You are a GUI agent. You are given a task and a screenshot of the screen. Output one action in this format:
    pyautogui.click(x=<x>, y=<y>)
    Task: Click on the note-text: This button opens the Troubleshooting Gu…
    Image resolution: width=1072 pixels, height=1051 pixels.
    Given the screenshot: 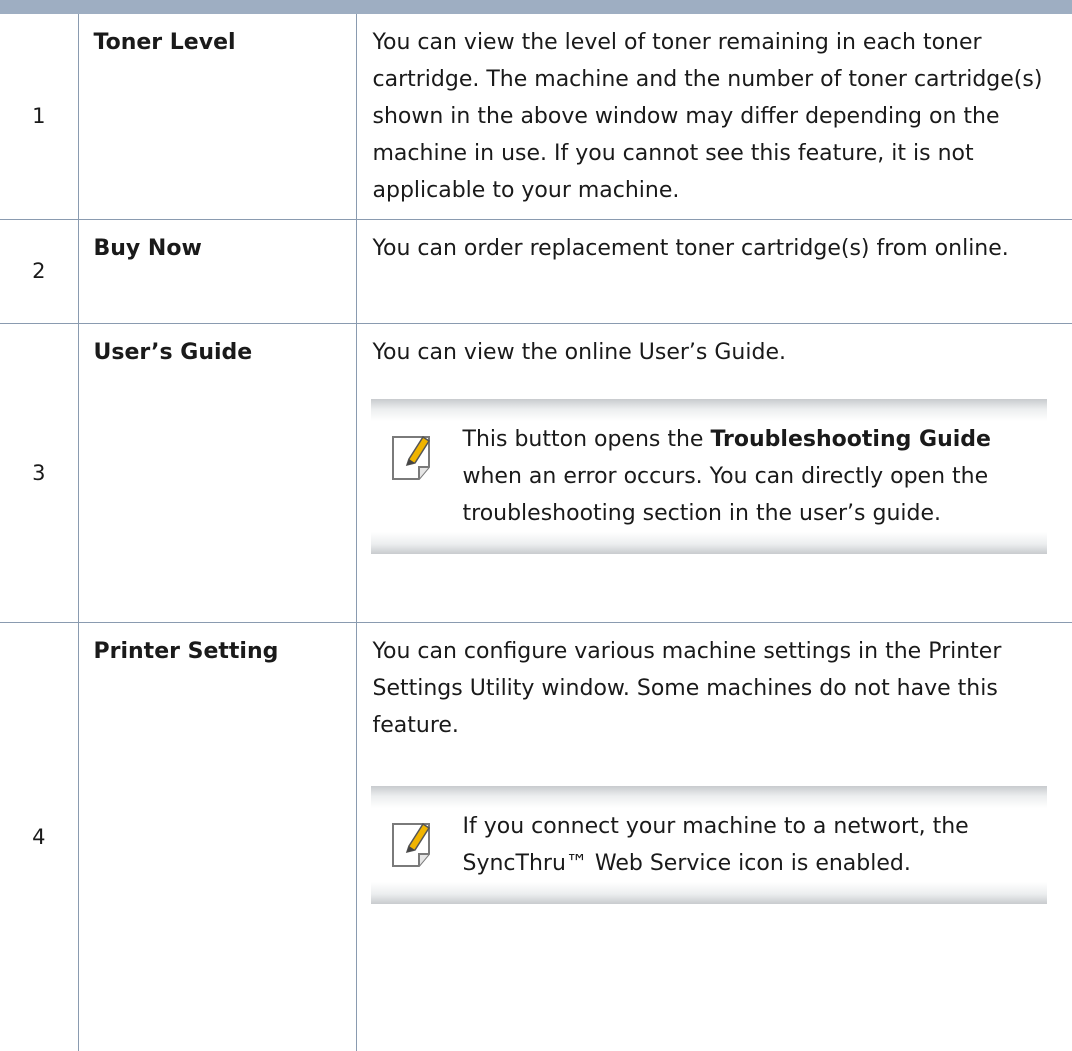 What is the action you would take?
    pyautogui.click(x=726, y=476)
    